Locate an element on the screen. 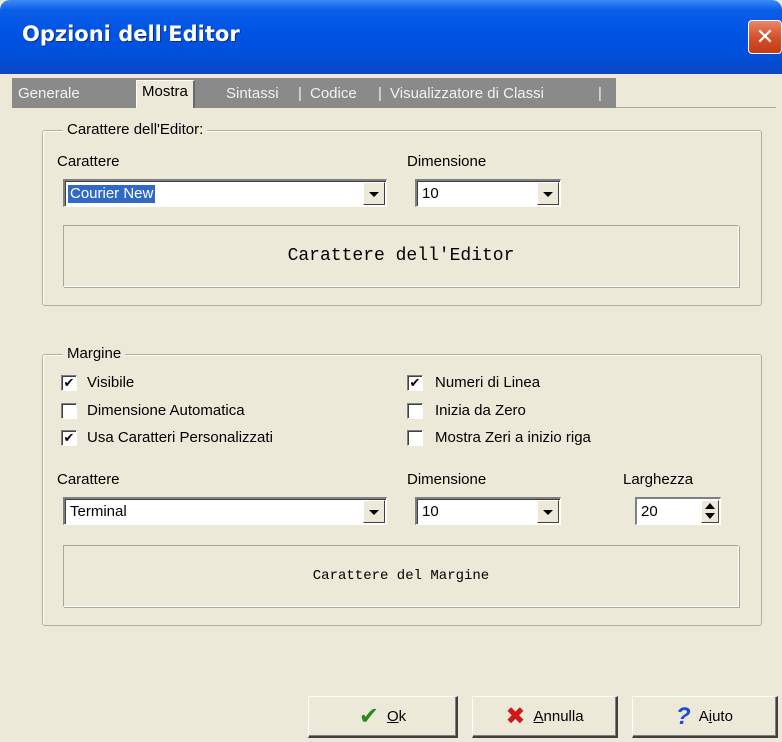  checkbox-numeri-di-linea: ✔ is located at coordinates (415, 383).